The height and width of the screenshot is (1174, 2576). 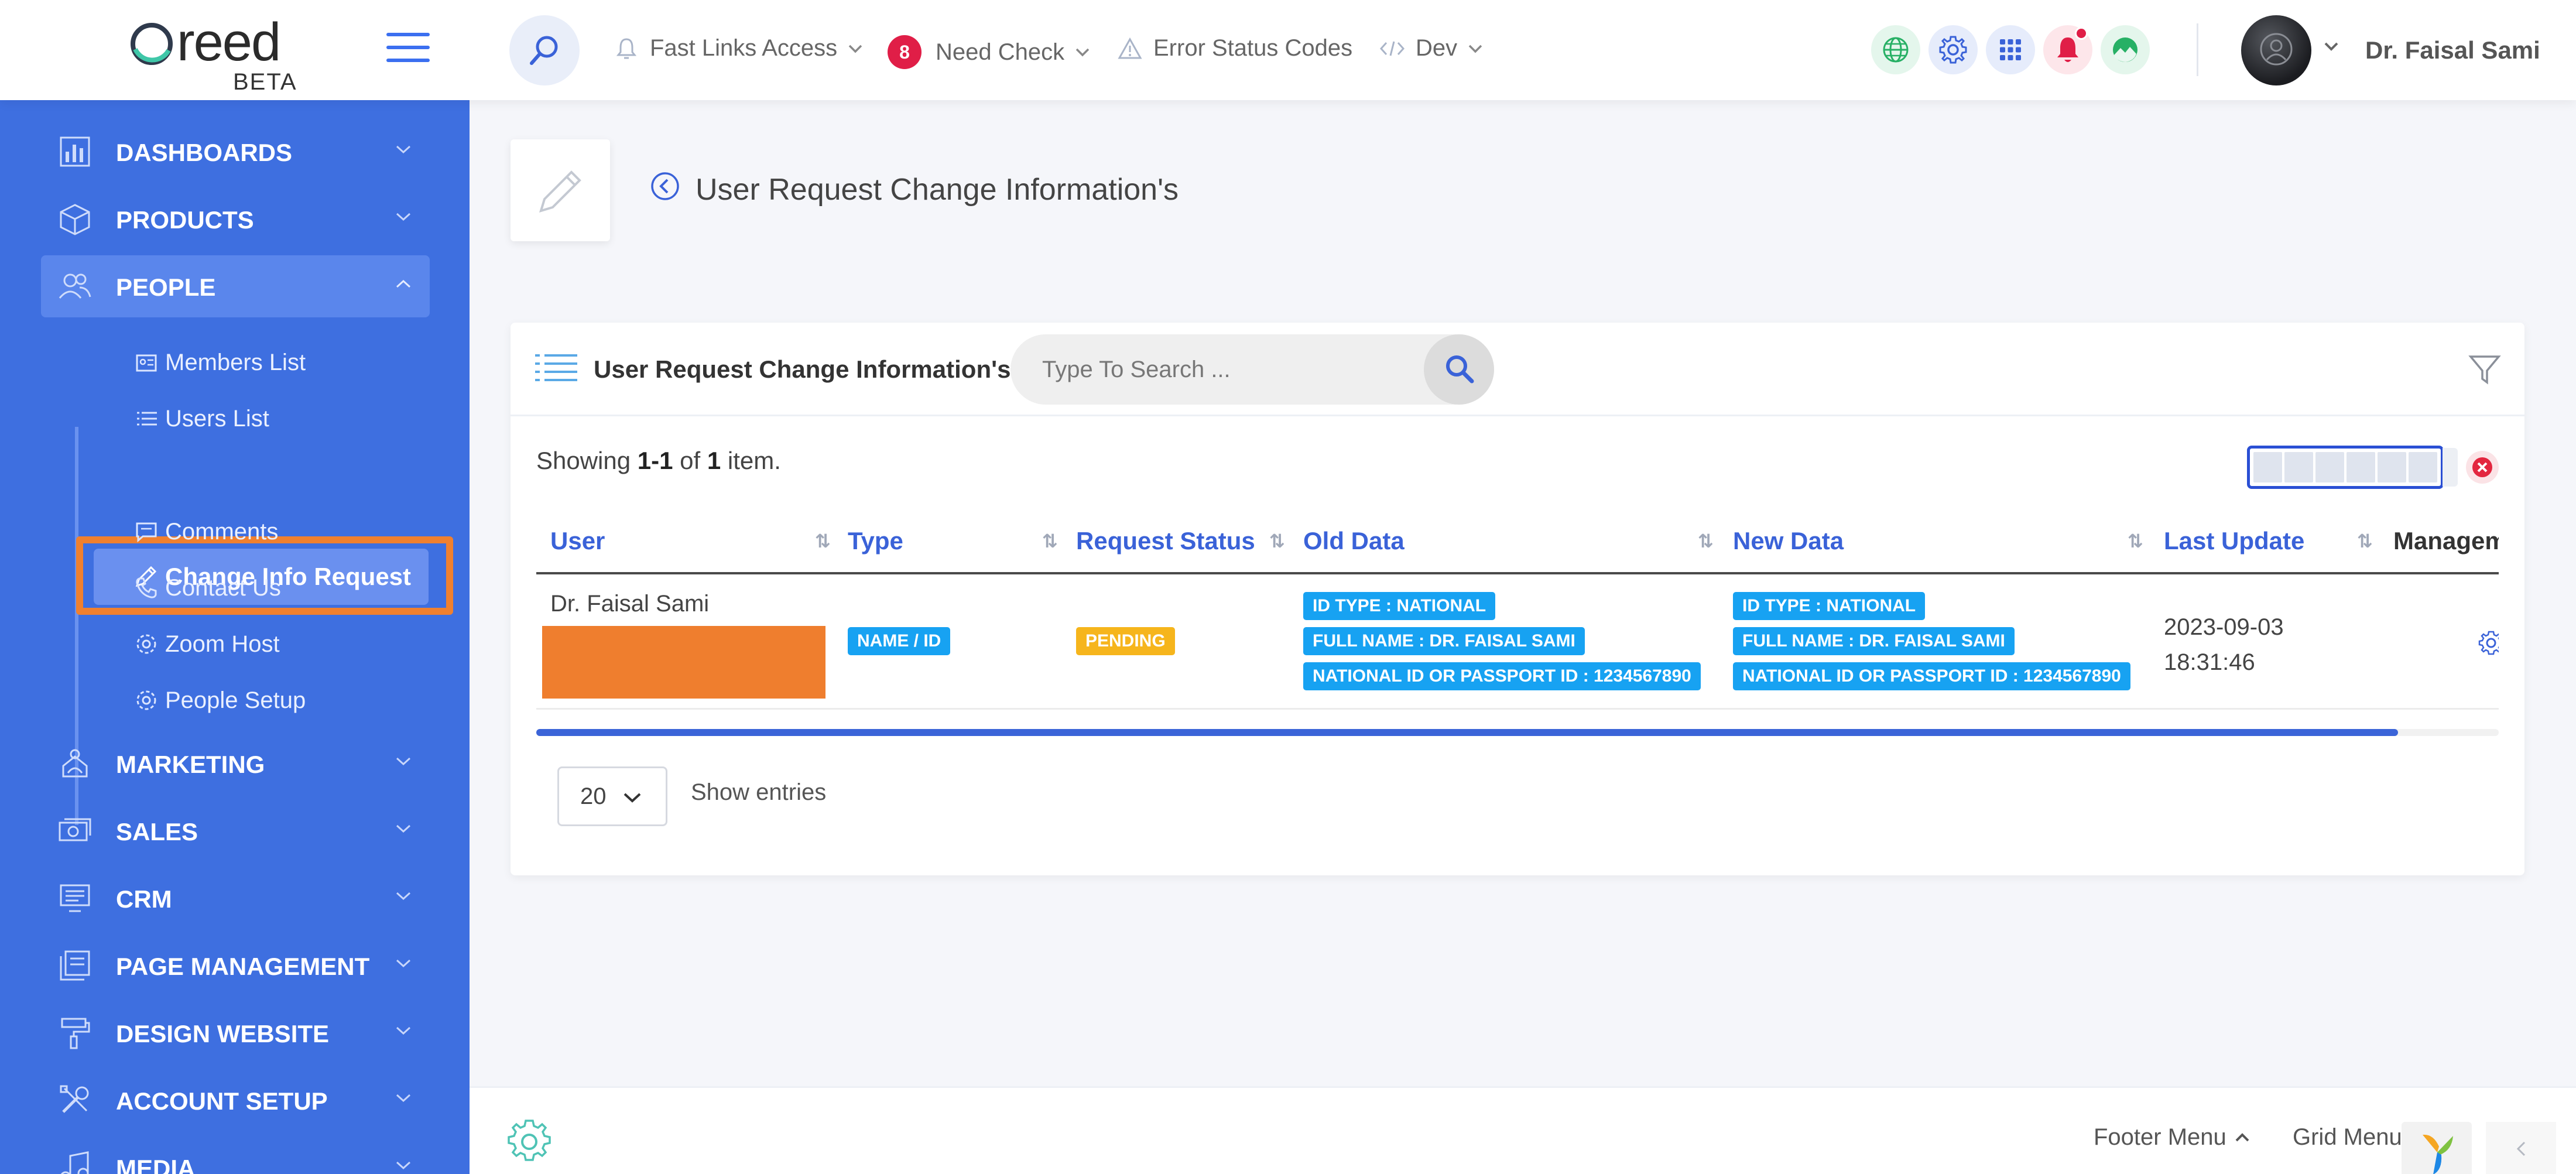 I want to click on sidebar-subitem-users-list: Users List, so click(x=201, y=418).